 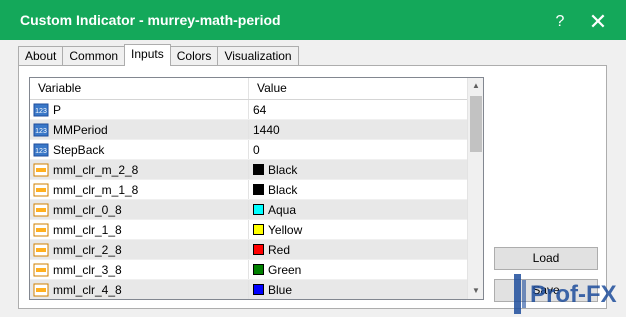 I want to click on table-row: mml_clr_0_8 Aqua, so click(x=249, y=210).